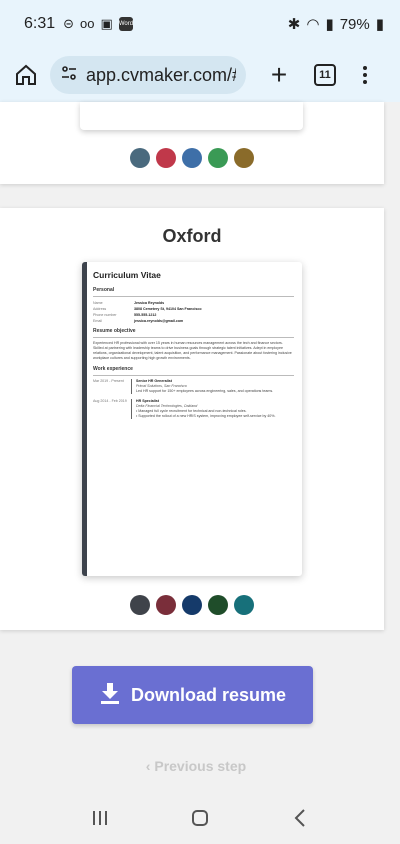 The height and width of the screenshot is (844, 400). What do you see at coordinates (200, 766) in the screenshot?
I see `previous-step-label: Previous step` at bounding box center [200, 766].